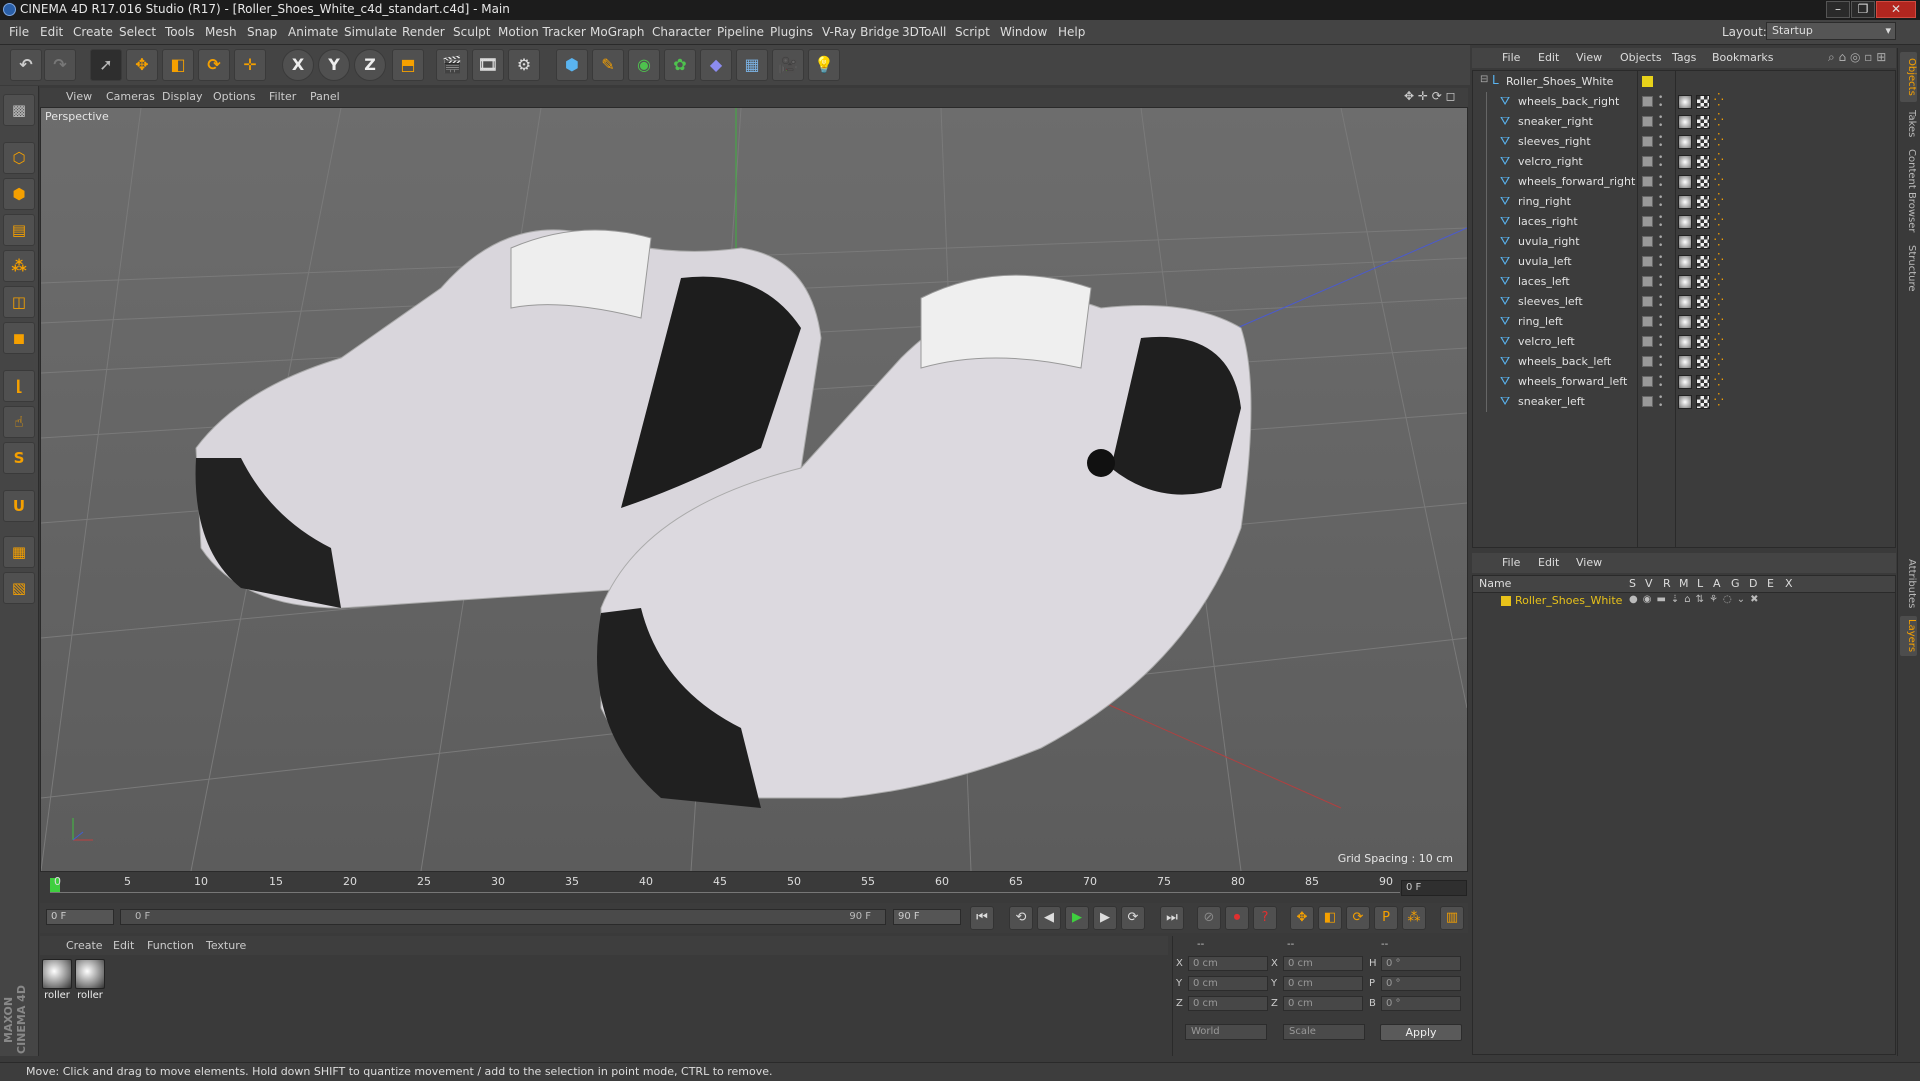  I want to click on layers-menu-file: File, so click(1511, 562).